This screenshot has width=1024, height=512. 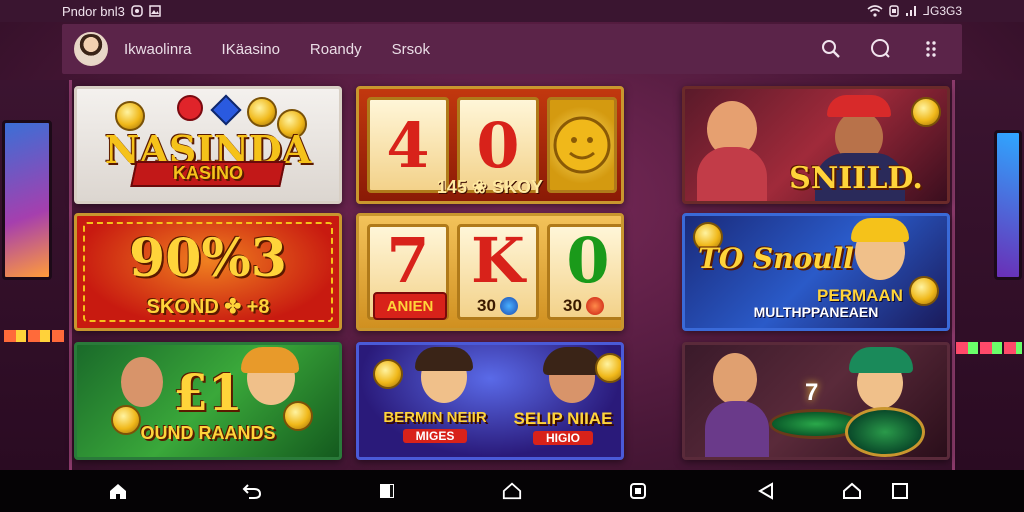 What do you see at coordinates (207, 173) in the screenshot?
I see `tile-subtitle: KASINO` at bounding box center [207, 173].